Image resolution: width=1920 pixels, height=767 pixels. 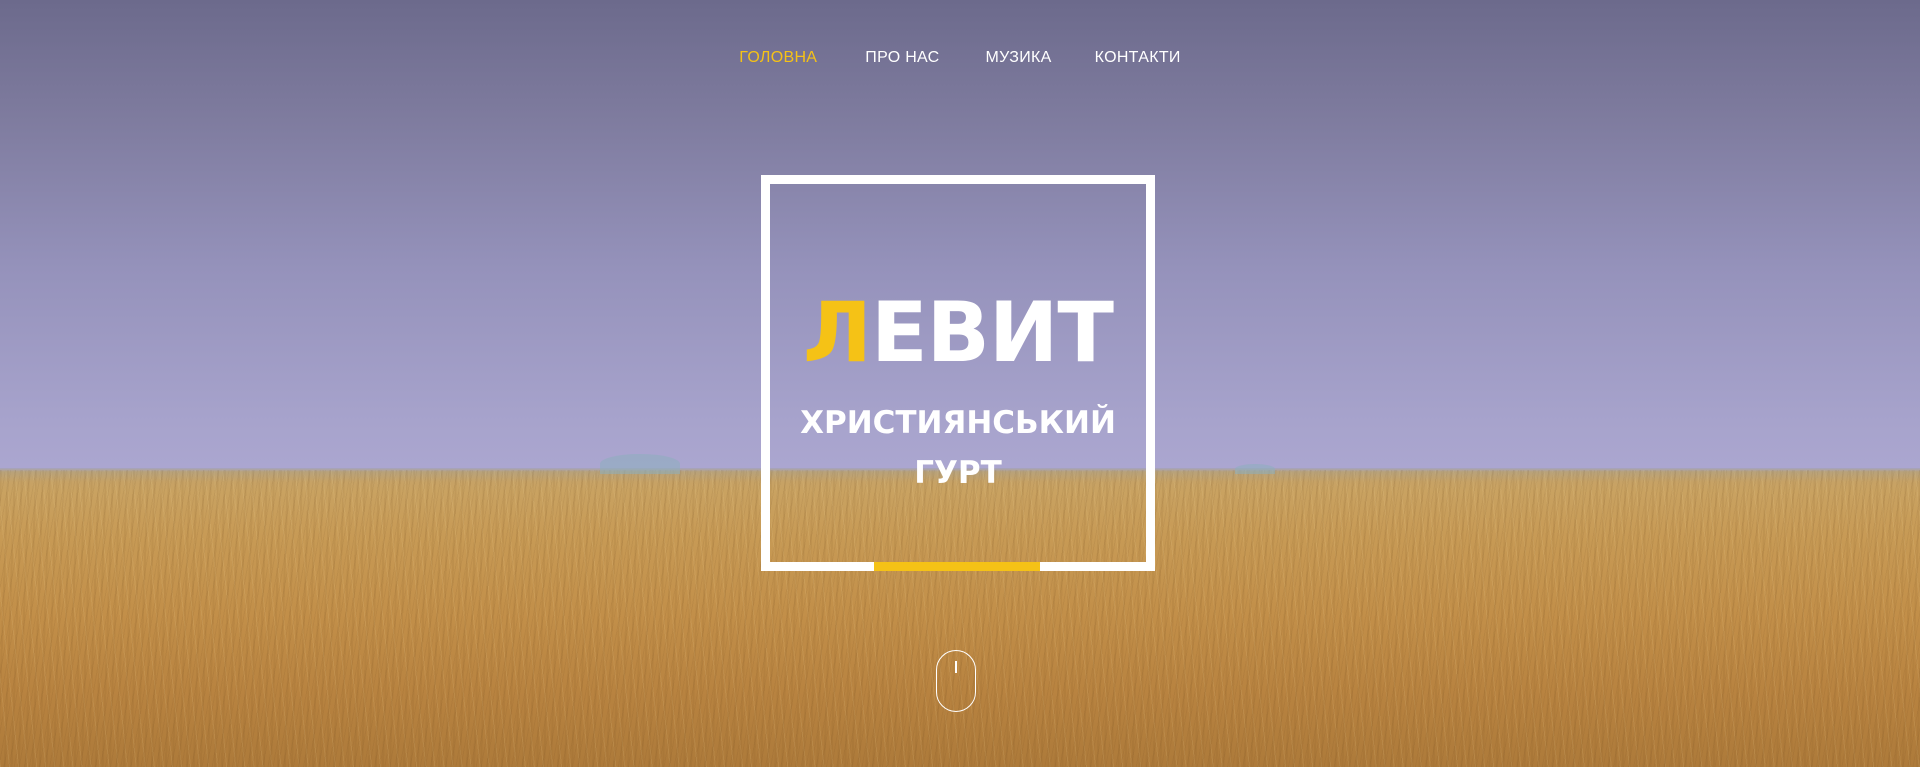 I want to click on nav-item-about: ПРО НАС, so click(x=902, y=58).